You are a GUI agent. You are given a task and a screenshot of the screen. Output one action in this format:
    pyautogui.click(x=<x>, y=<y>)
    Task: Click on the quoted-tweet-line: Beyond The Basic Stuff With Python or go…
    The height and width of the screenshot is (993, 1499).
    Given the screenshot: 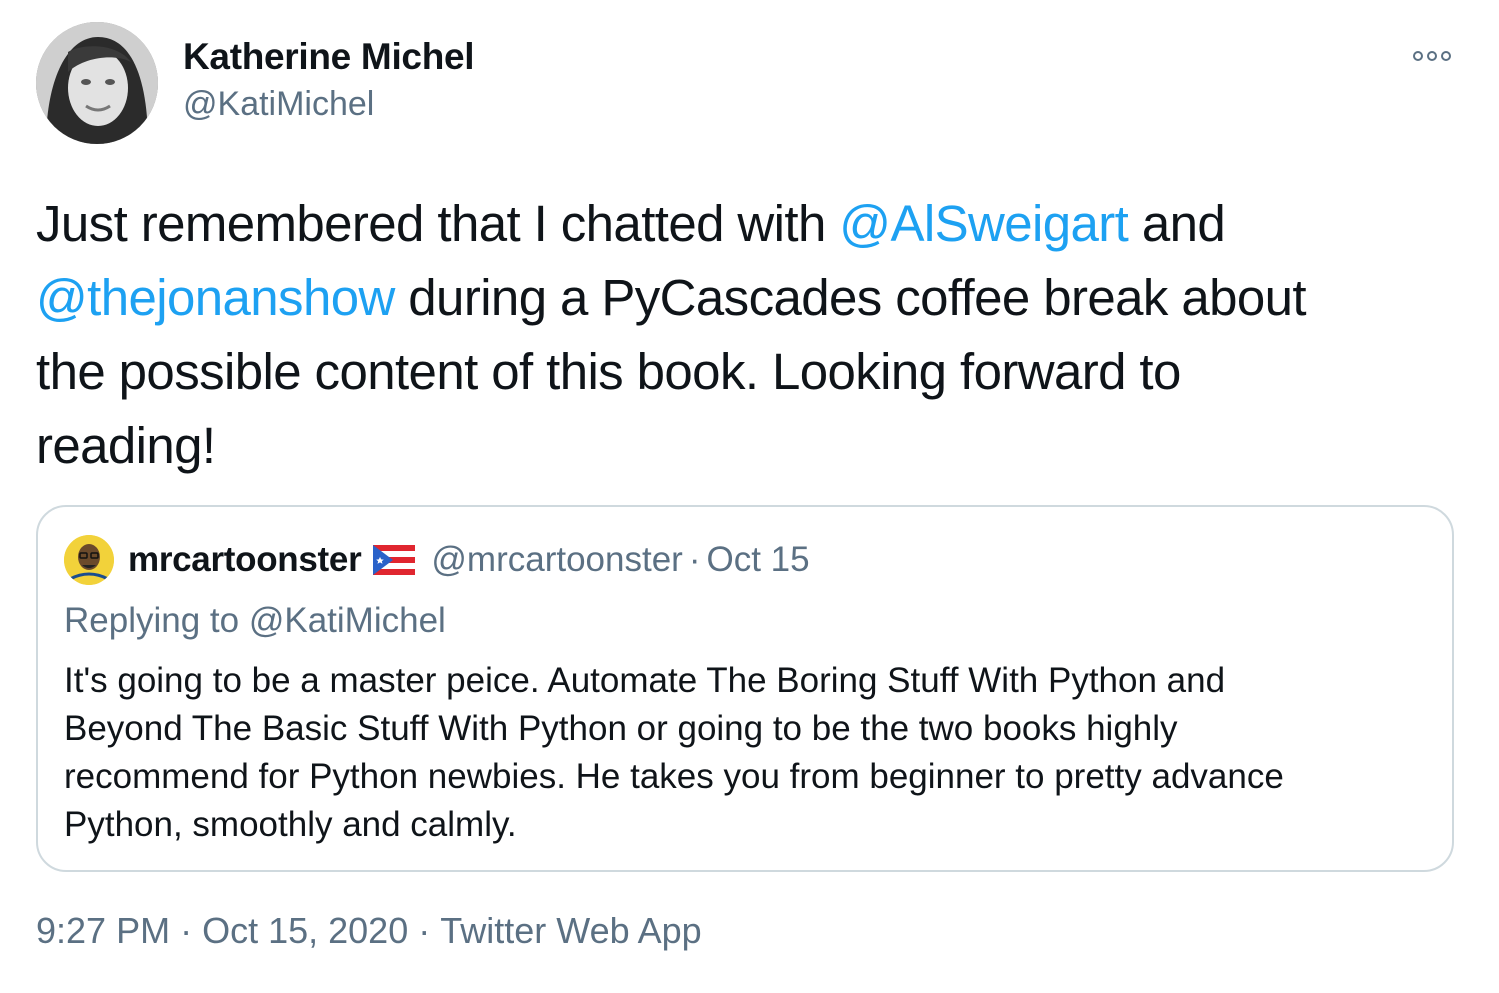 What is the action you would take?
    pyautogui.click(x=621, y=728)
    